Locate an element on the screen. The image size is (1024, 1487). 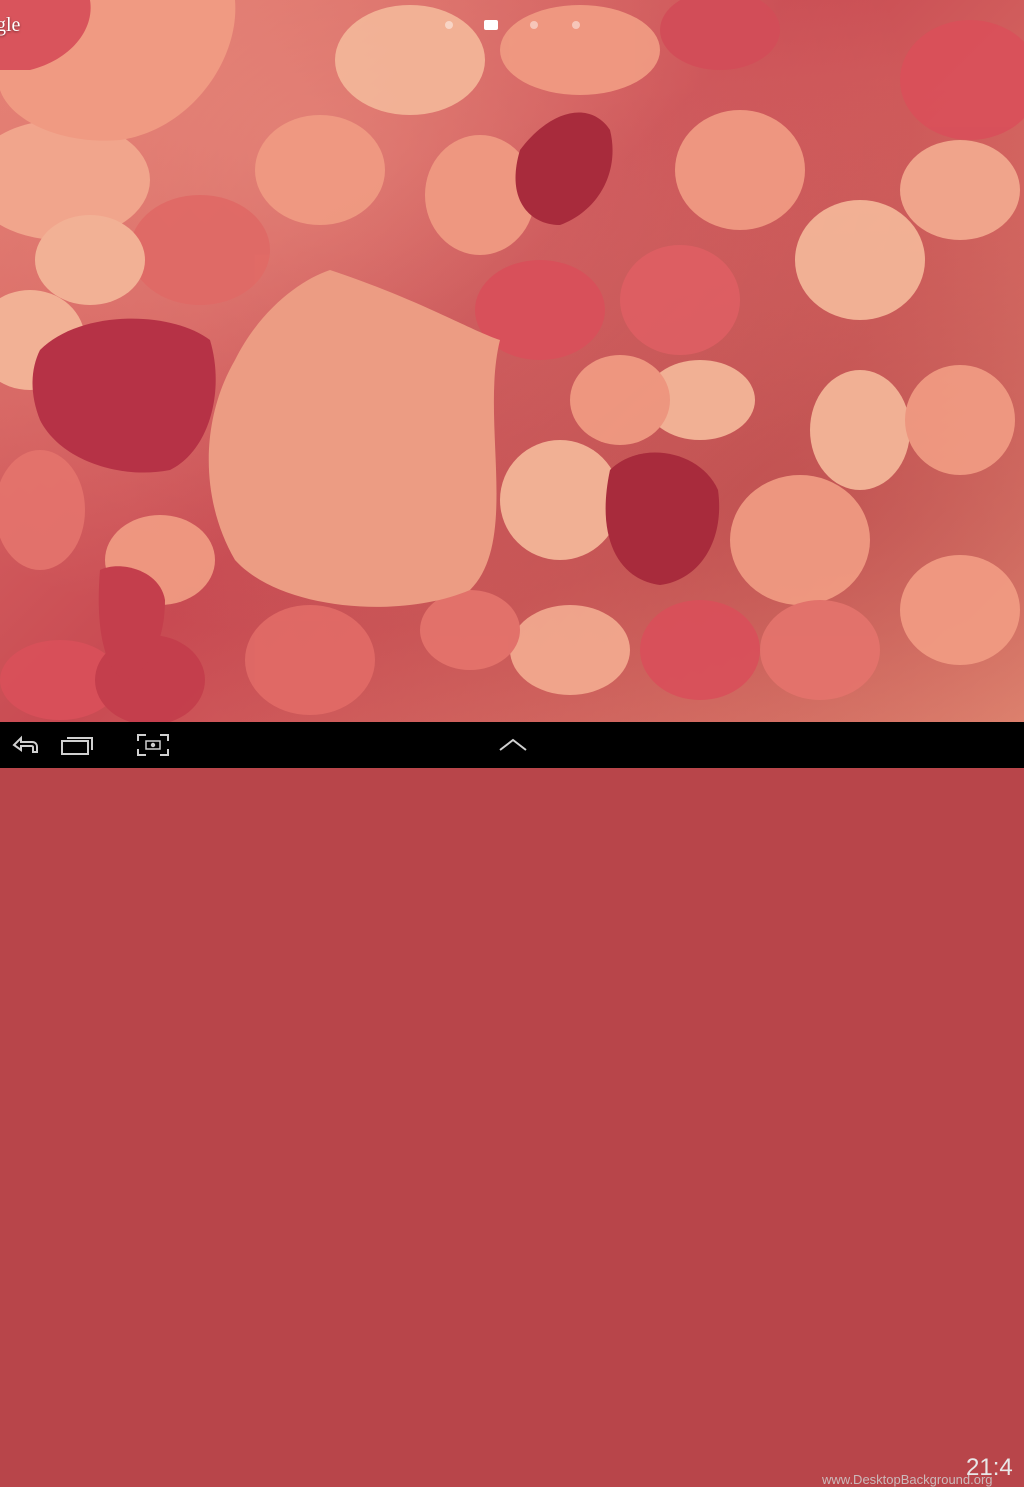
screenshot-button is located at coordinates (153, 745).